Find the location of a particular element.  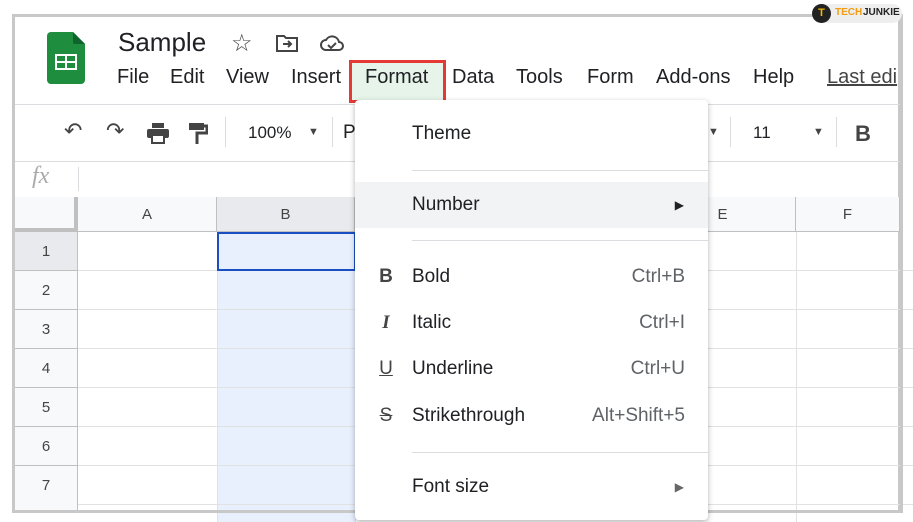

menu-add-ons: Add-ons is located at coordinates (693, 77).